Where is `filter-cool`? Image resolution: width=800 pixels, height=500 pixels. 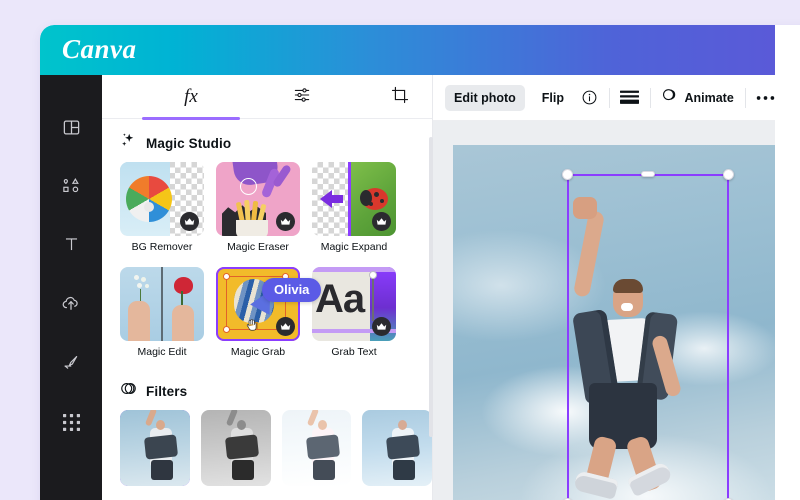 filter-cool is located at coordinates (397, 448).